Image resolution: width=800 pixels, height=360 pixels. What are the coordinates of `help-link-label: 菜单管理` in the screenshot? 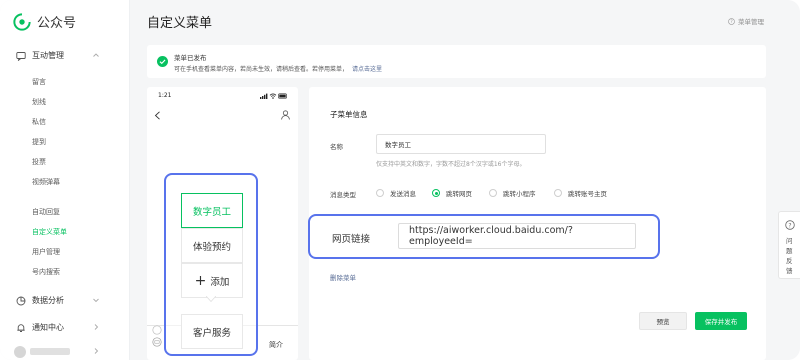 It's located at (751, 22).